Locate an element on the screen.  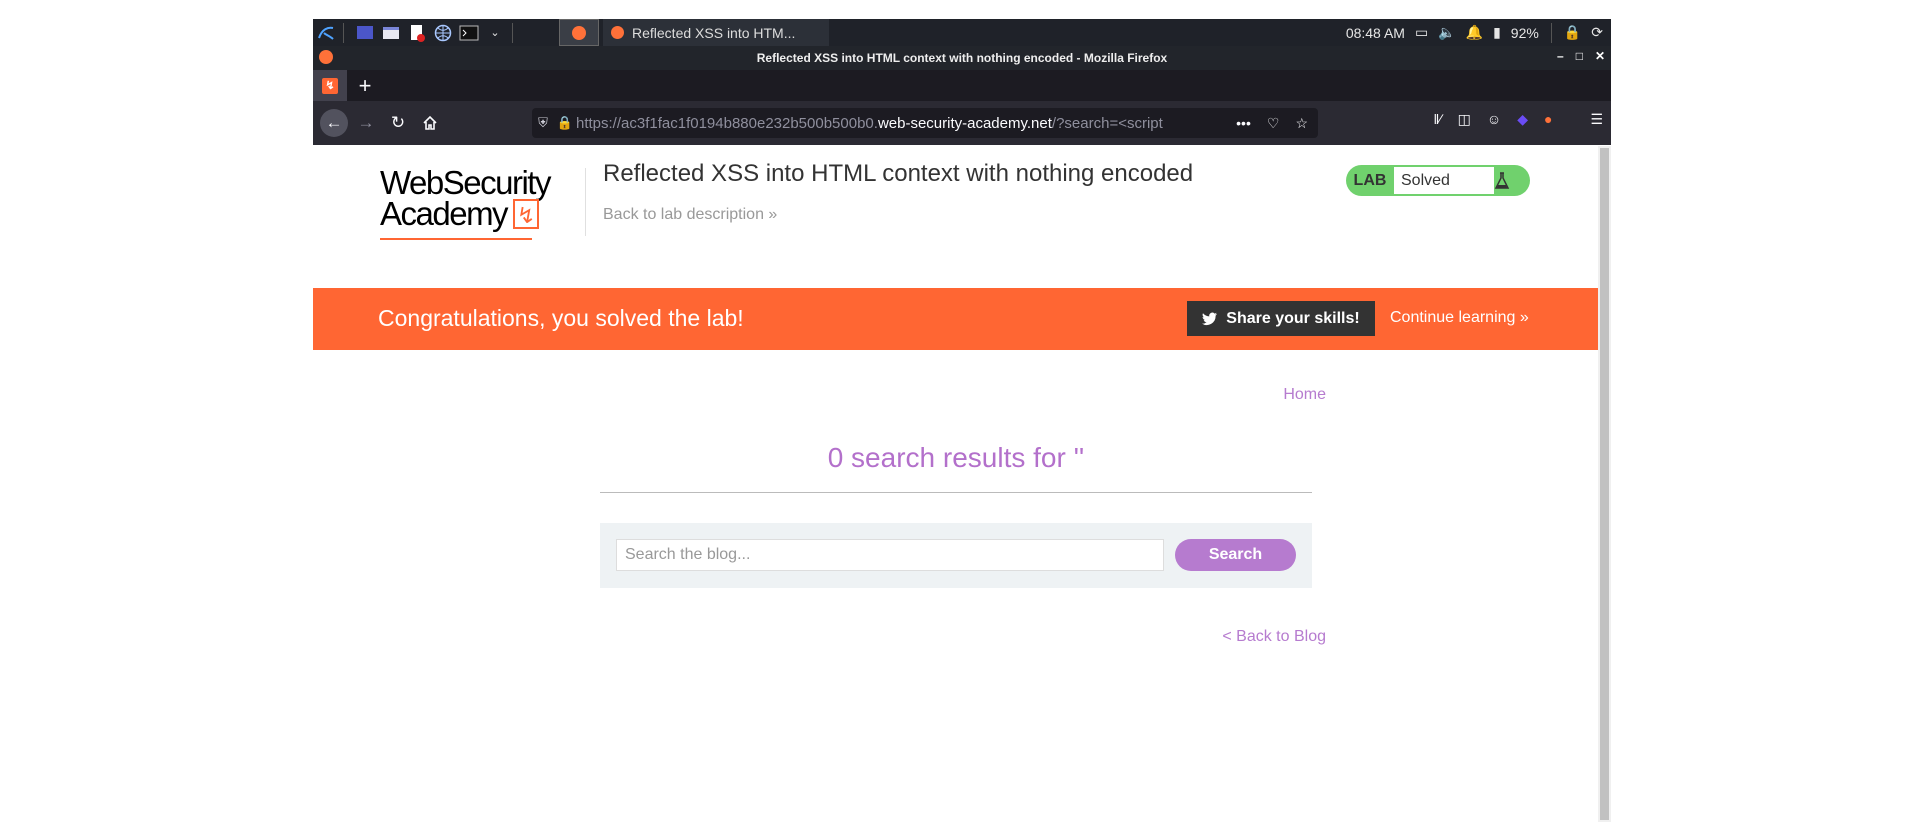
header-divider is located at coordinates (585, 202).